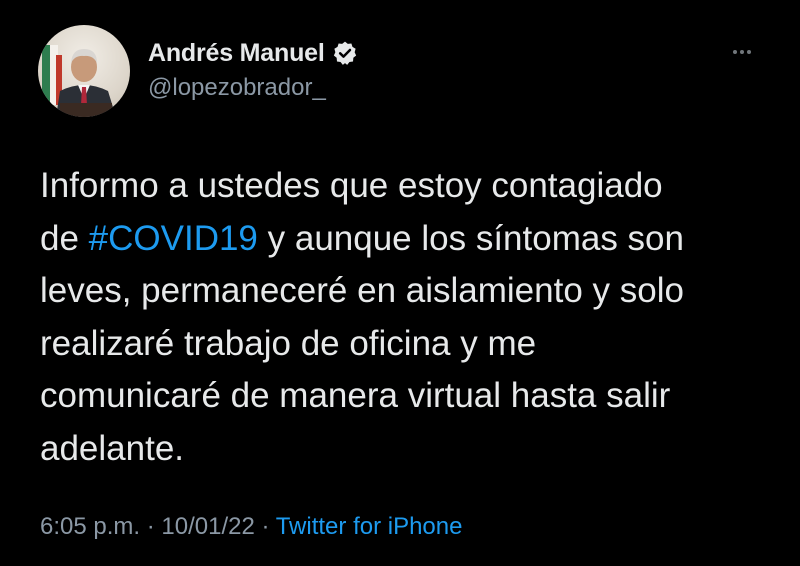  What do you see at coordinates (355, 395) in the screenshot?
I see `tweet-line: comunicaré de manera virtual hasta salir` at bounding box center [355, 395].